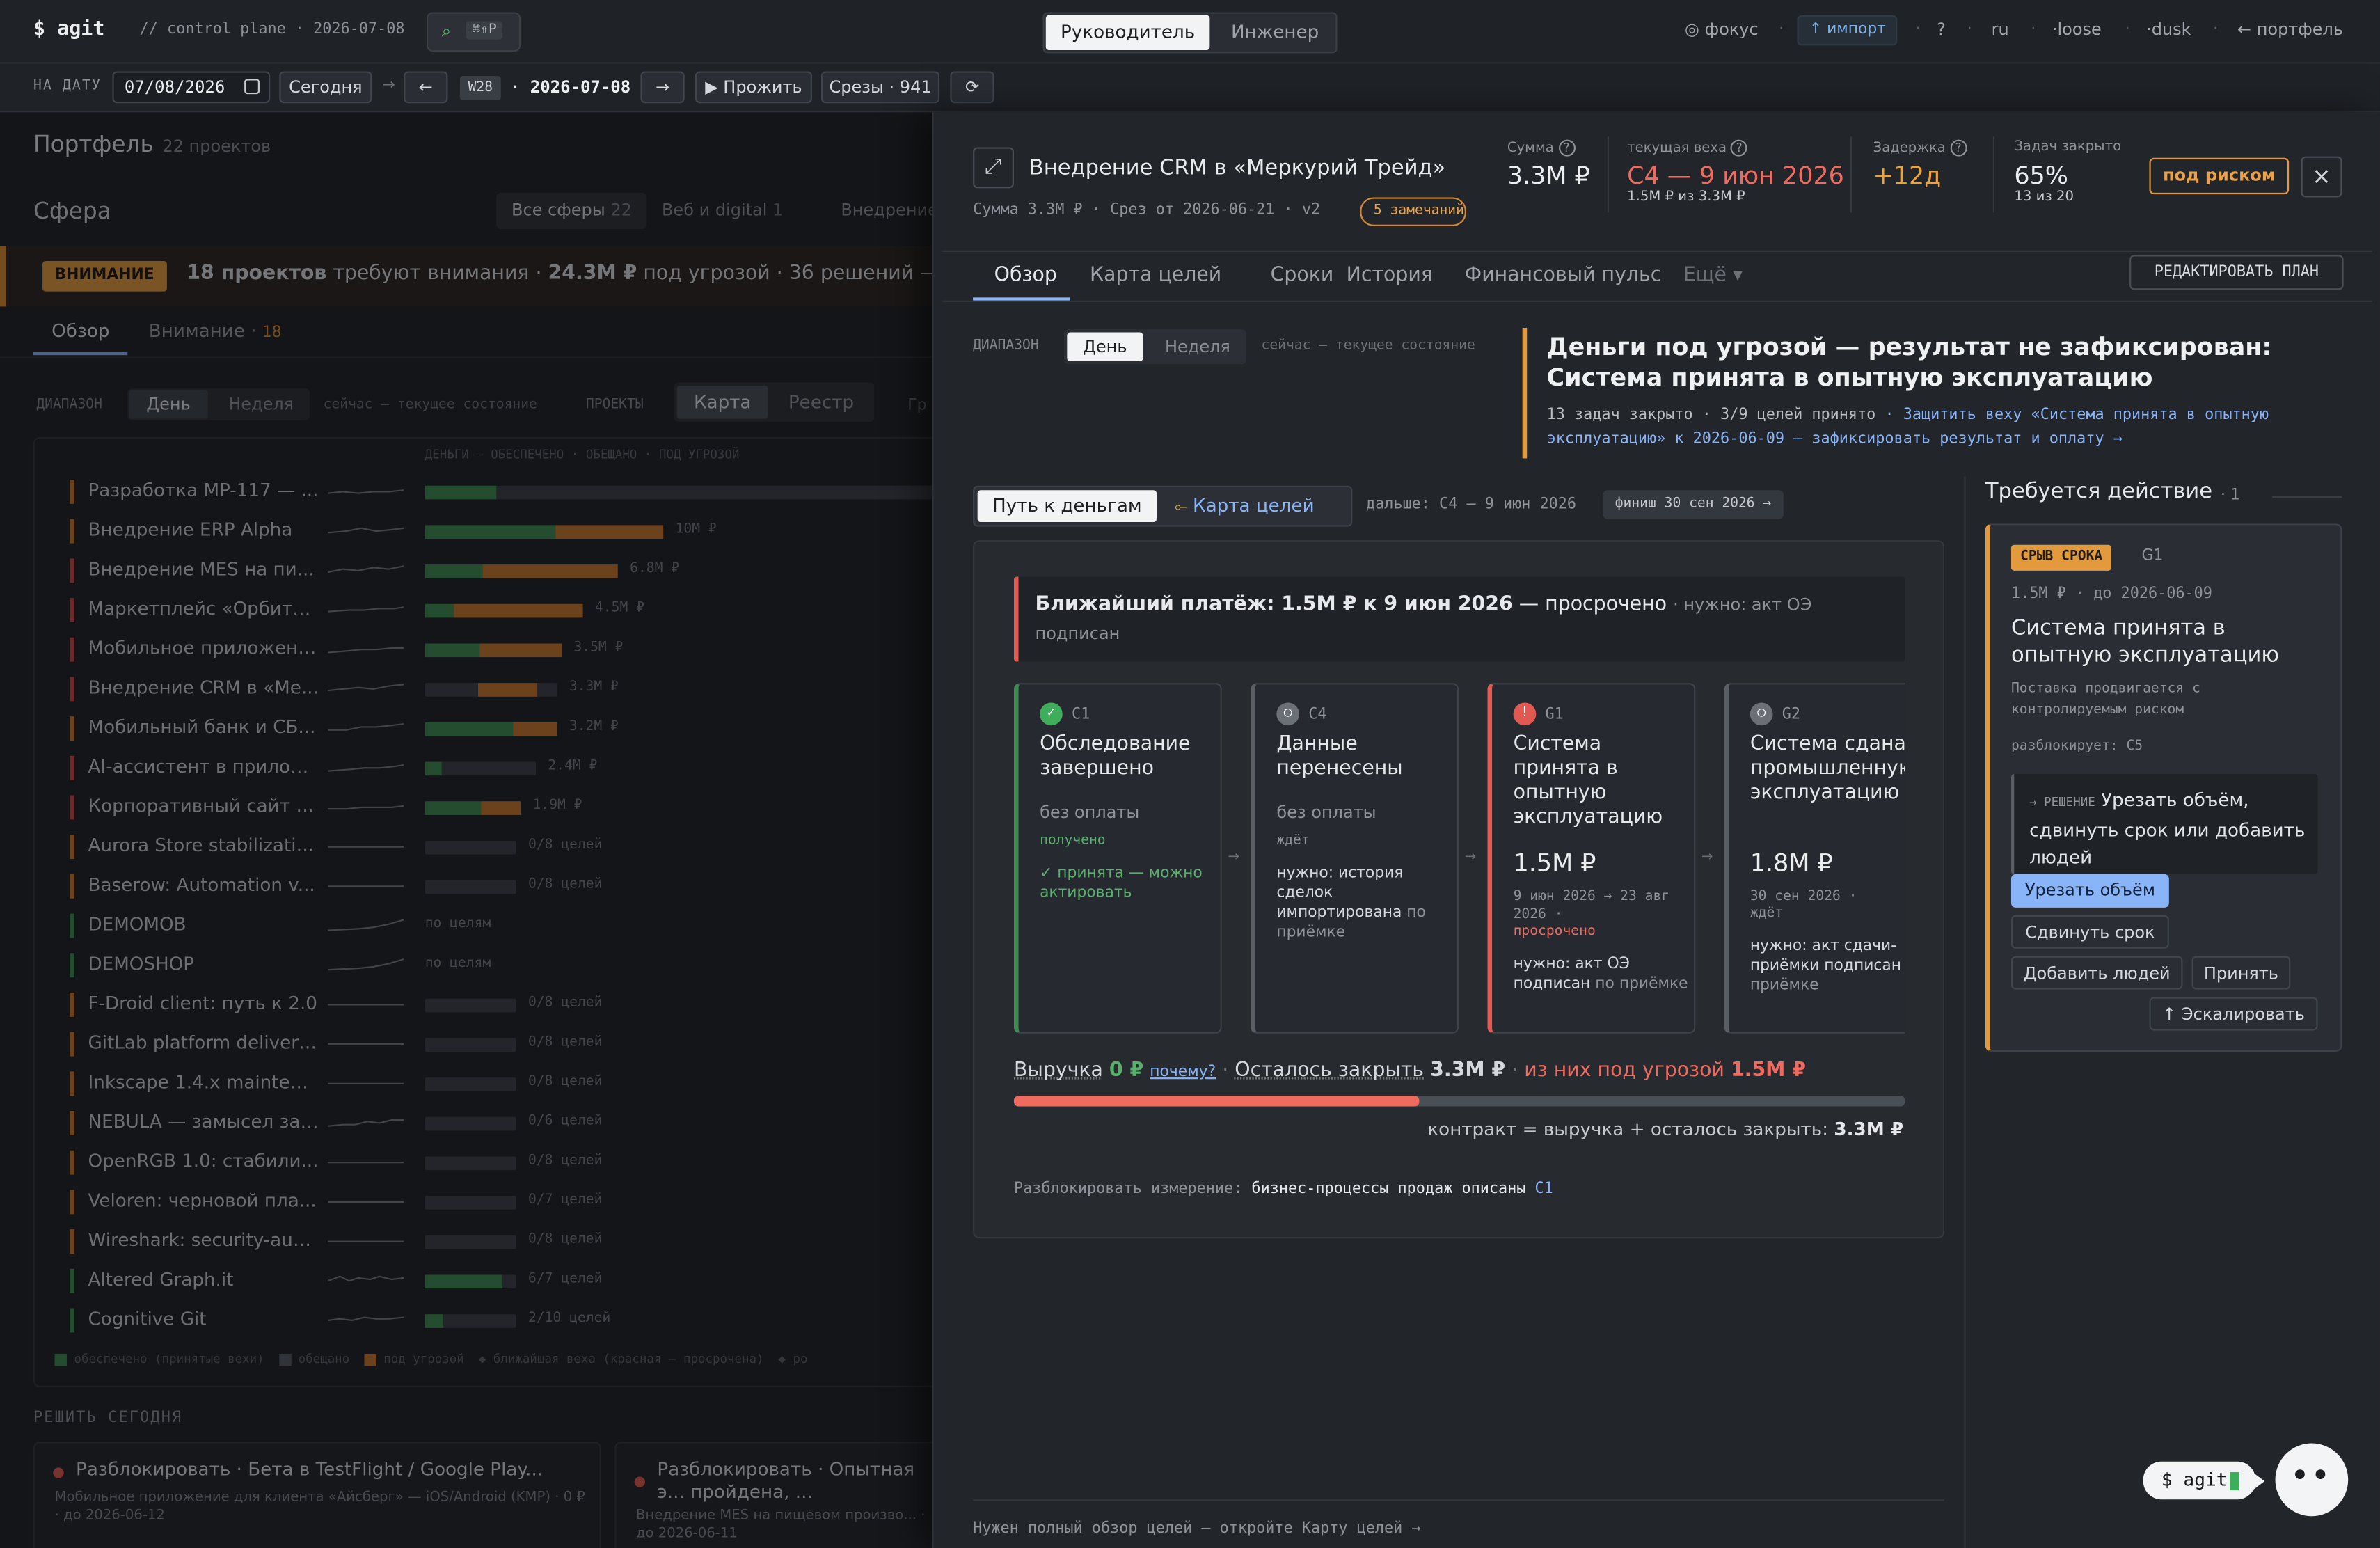  Describe the element at coordinates (2089, 891) in the screenshot. I see `cut-scope-button: Урезать объём` at that location.